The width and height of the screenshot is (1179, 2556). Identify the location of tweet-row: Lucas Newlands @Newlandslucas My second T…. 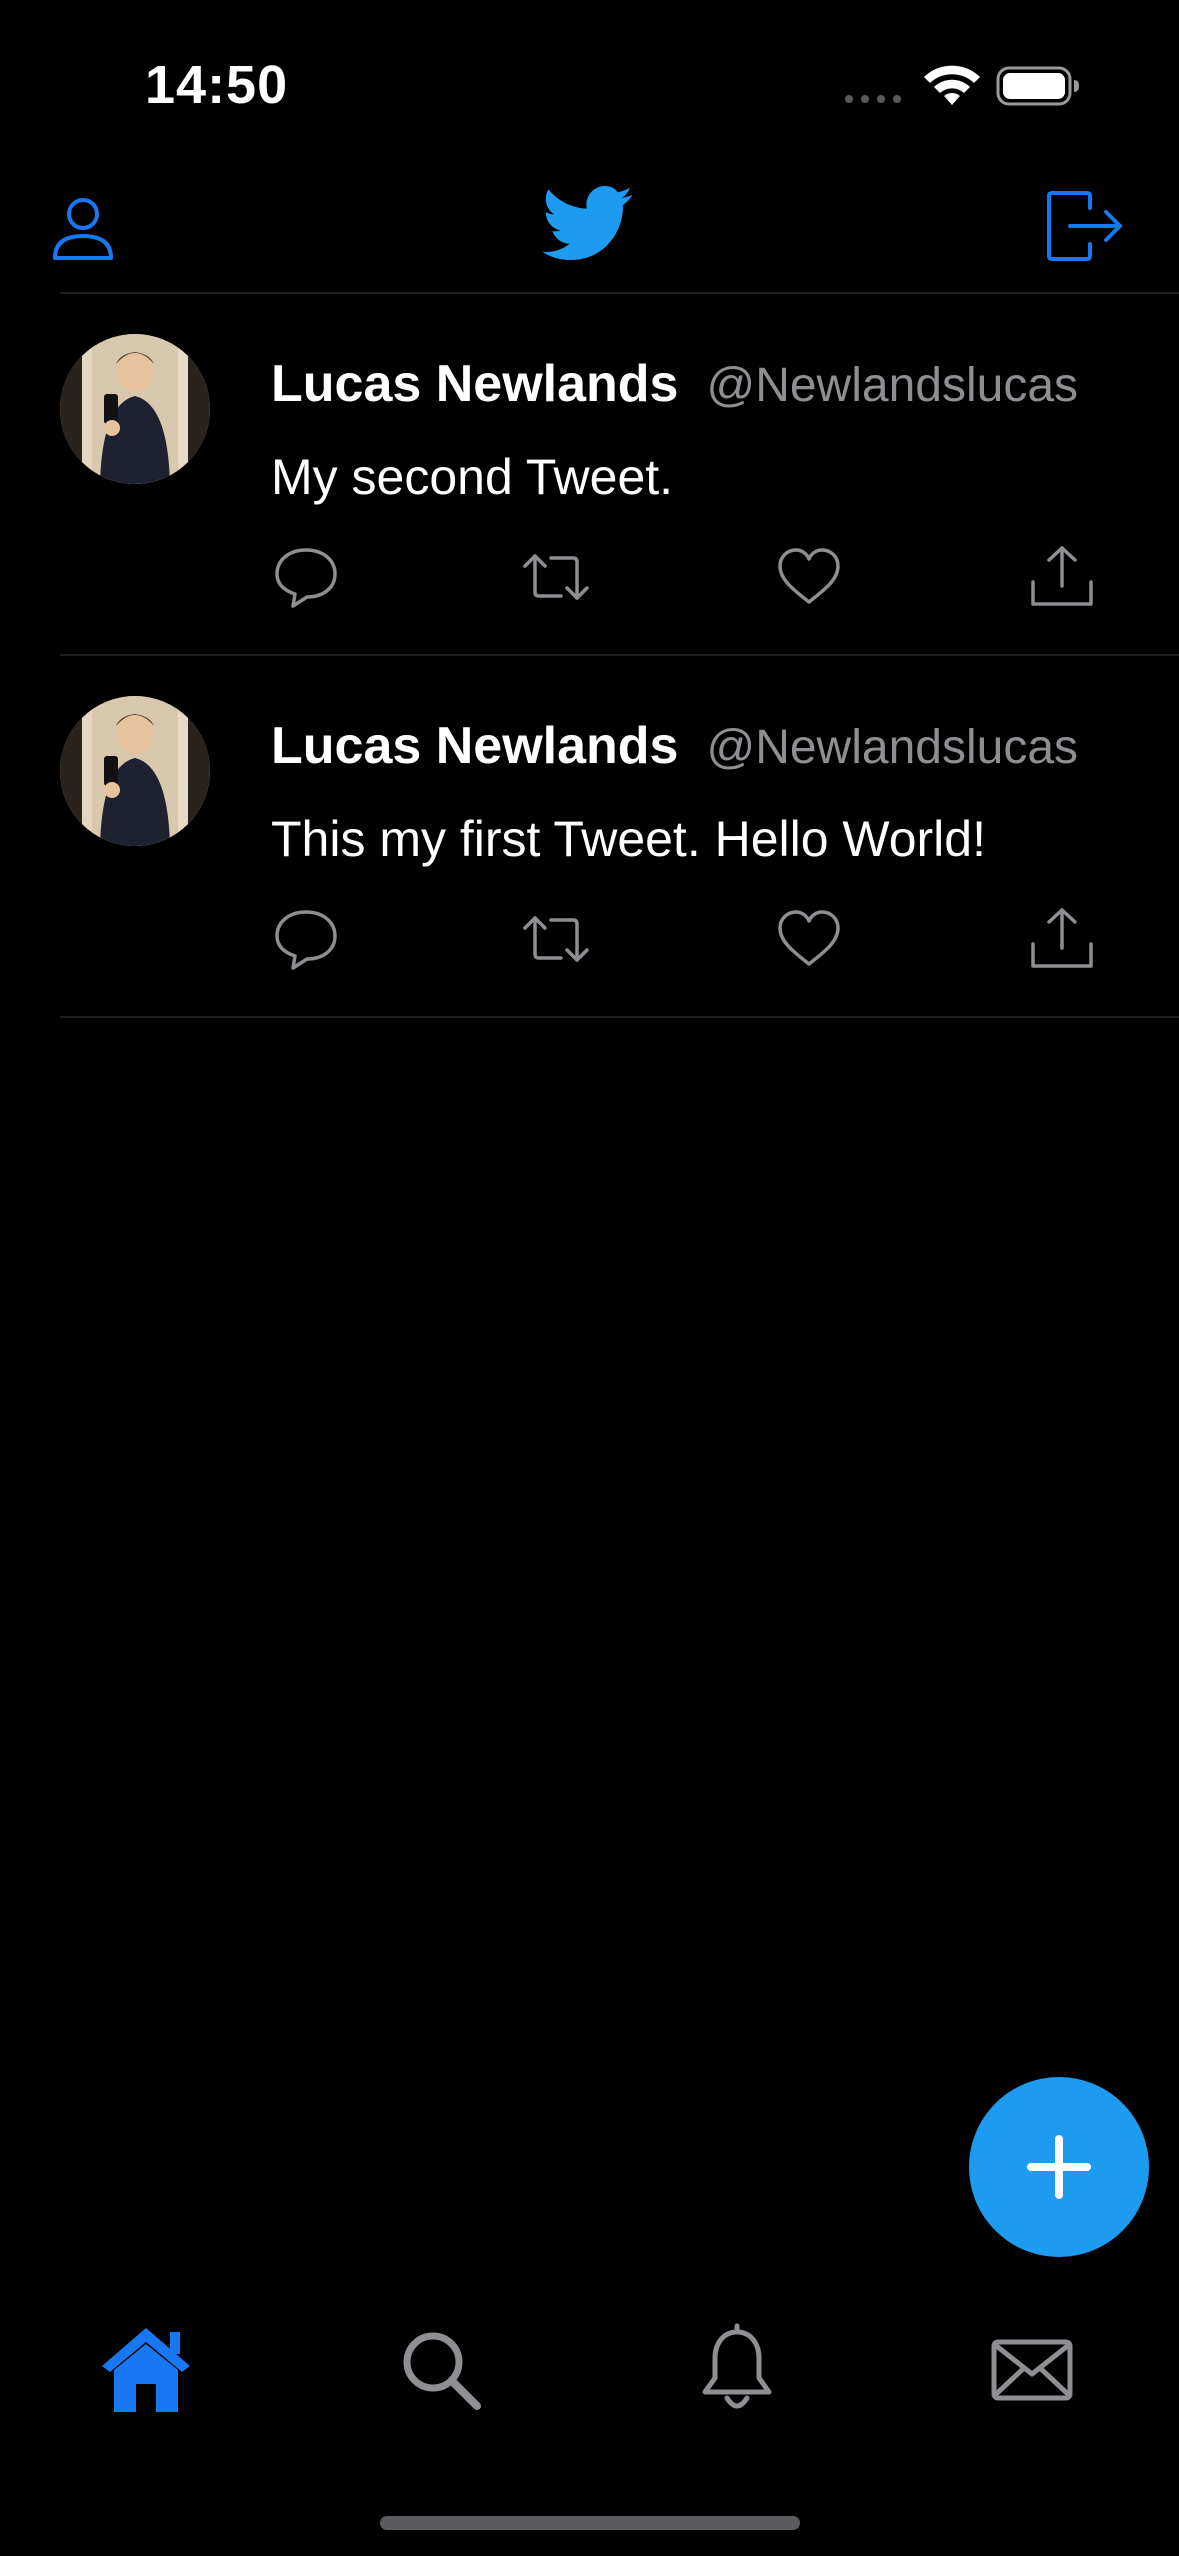
(589, 475).